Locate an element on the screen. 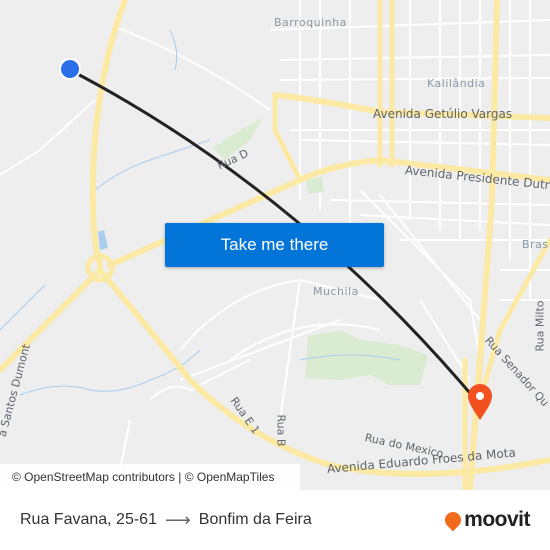 This screenshot has width=550, height=550. moovit-pin-icon is located at coordinates (453, 520).